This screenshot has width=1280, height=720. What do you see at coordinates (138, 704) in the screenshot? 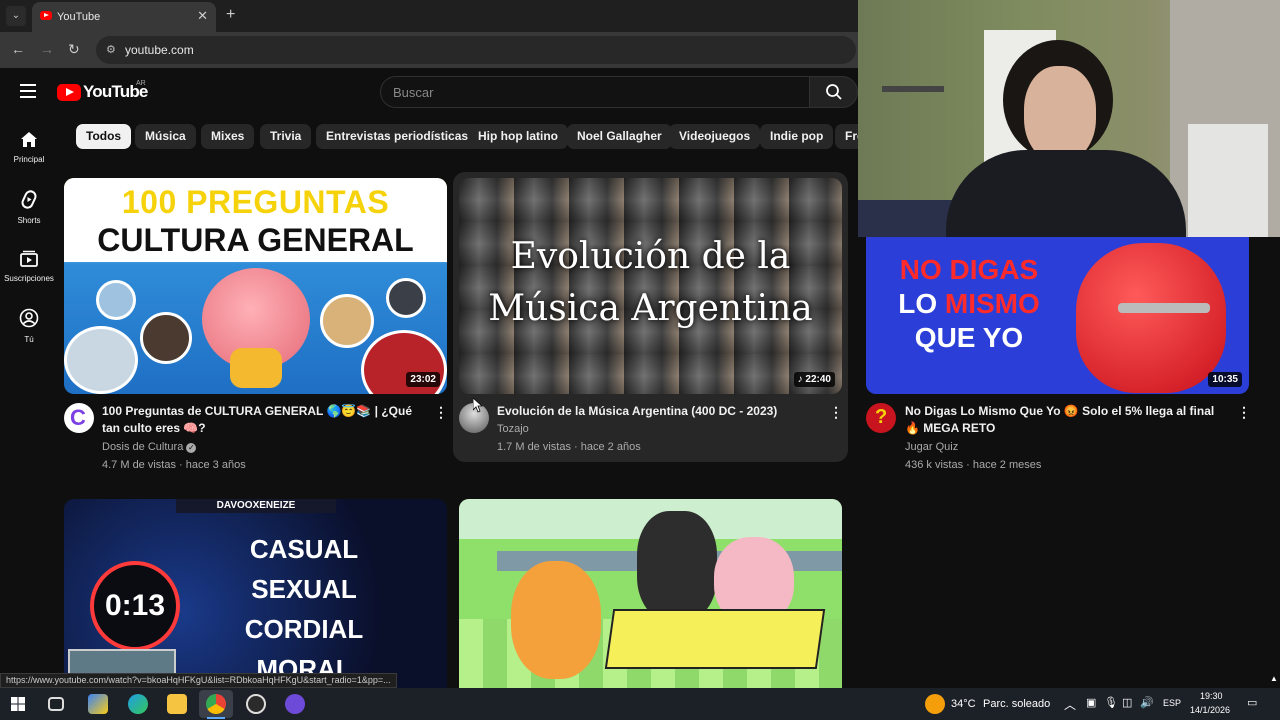
I see `edge-icon` at bounding box center [138, 704].